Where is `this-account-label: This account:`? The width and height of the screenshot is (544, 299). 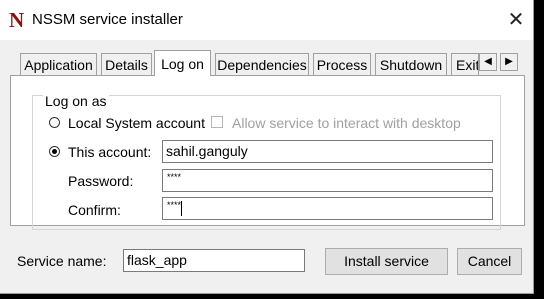
this-account-label: This account: is located at coordinates (110, 152).